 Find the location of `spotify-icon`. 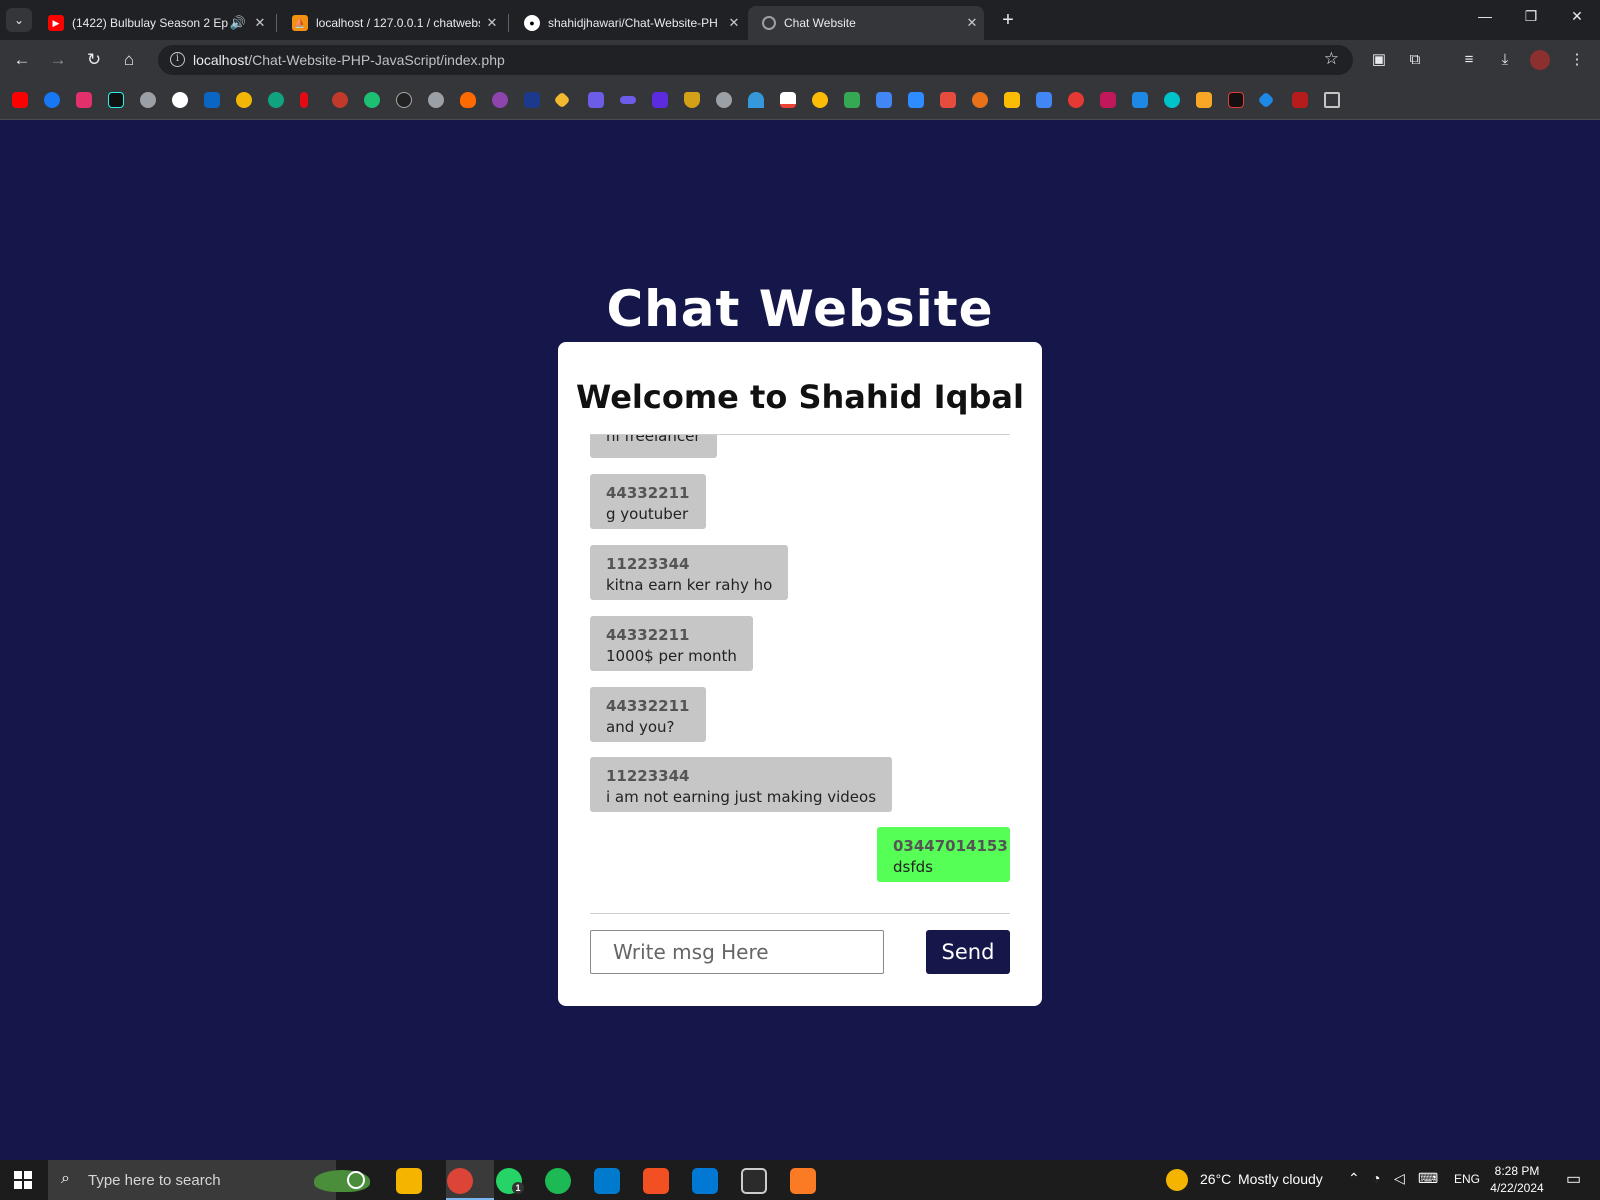

spotify-icon is located at coordinates (558, 1181).